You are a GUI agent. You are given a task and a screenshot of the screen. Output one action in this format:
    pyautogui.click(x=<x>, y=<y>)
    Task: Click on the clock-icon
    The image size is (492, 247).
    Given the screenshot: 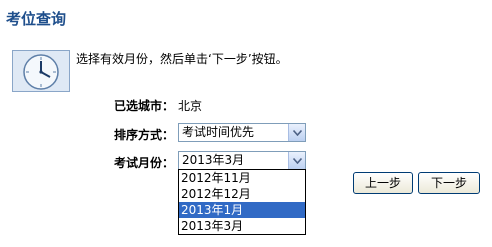 What is the action you would take?
    pyautogui.click(x=41, y=71)
    